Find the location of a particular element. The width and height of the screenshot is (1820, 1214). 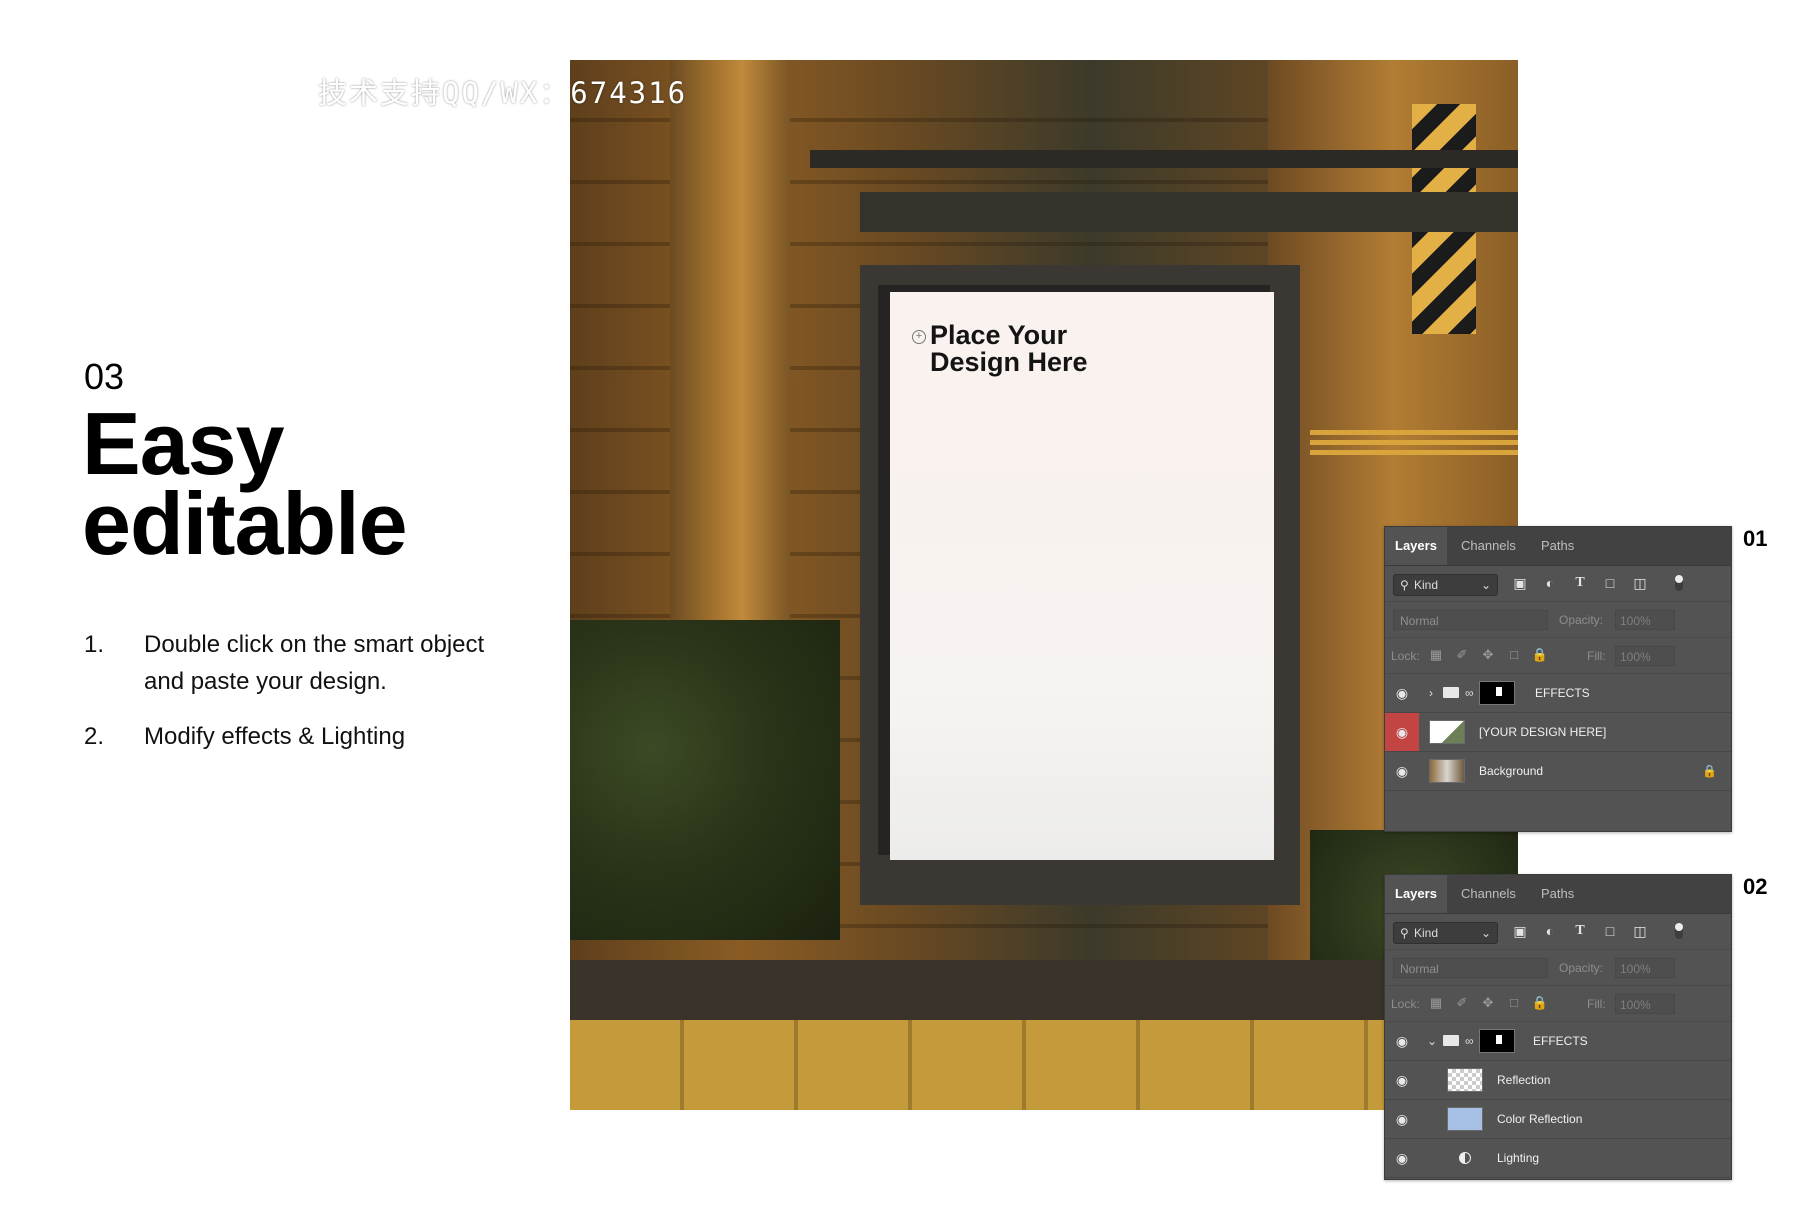

layer-row: ◉ Background 🔒 is located at coordinates (1558, 771).